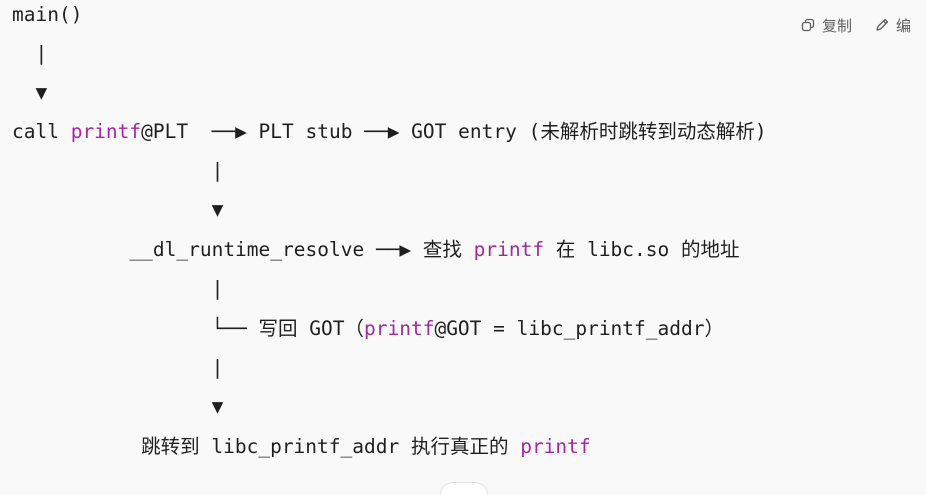 This screenshot has width=926, height=495. I want to click on code-line: 跳转到 libc_printf_addr 执行真正的 printf, so click(301, 447).